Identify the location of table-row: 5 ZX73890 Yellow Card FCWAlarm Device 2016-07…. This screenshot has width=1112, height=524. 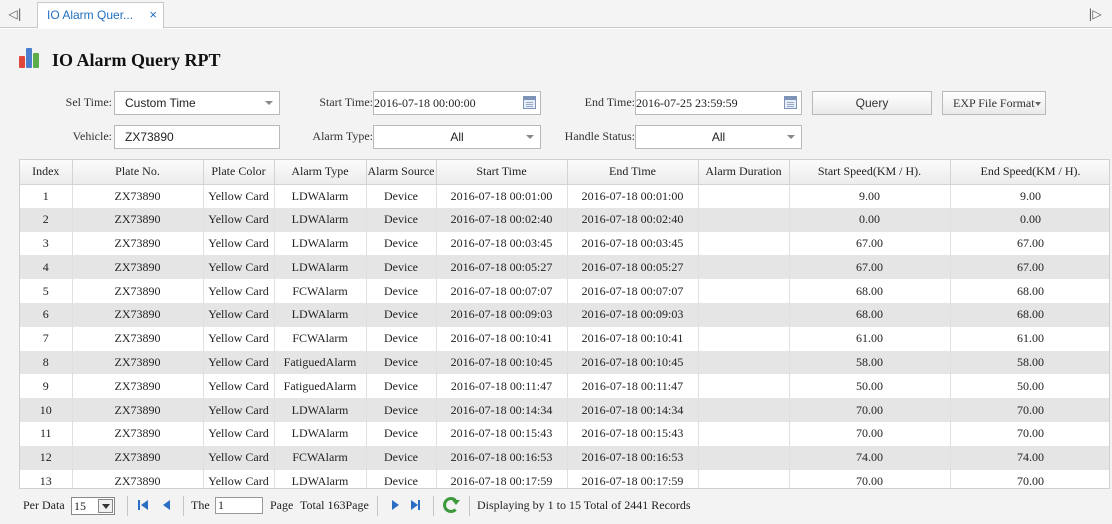
(564, 291).